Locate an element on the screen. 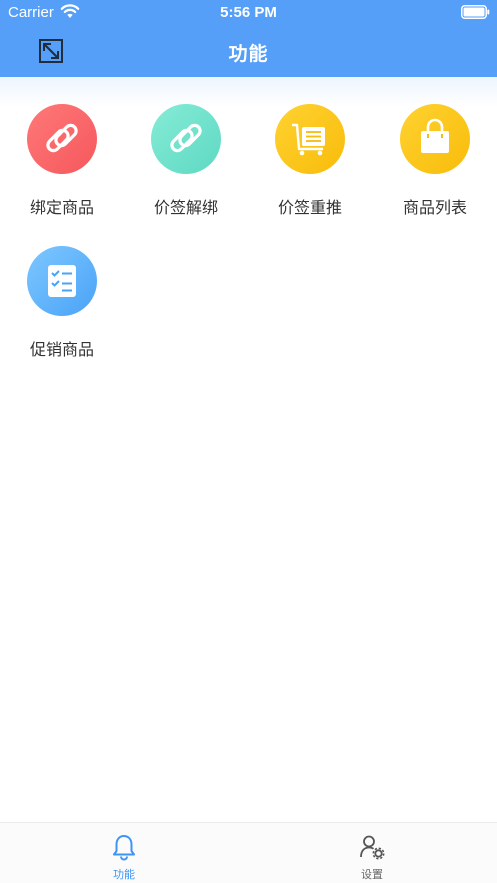 This screenshot has width=497, height=883. unbind-label-circle is located at coordinates (186, 139).